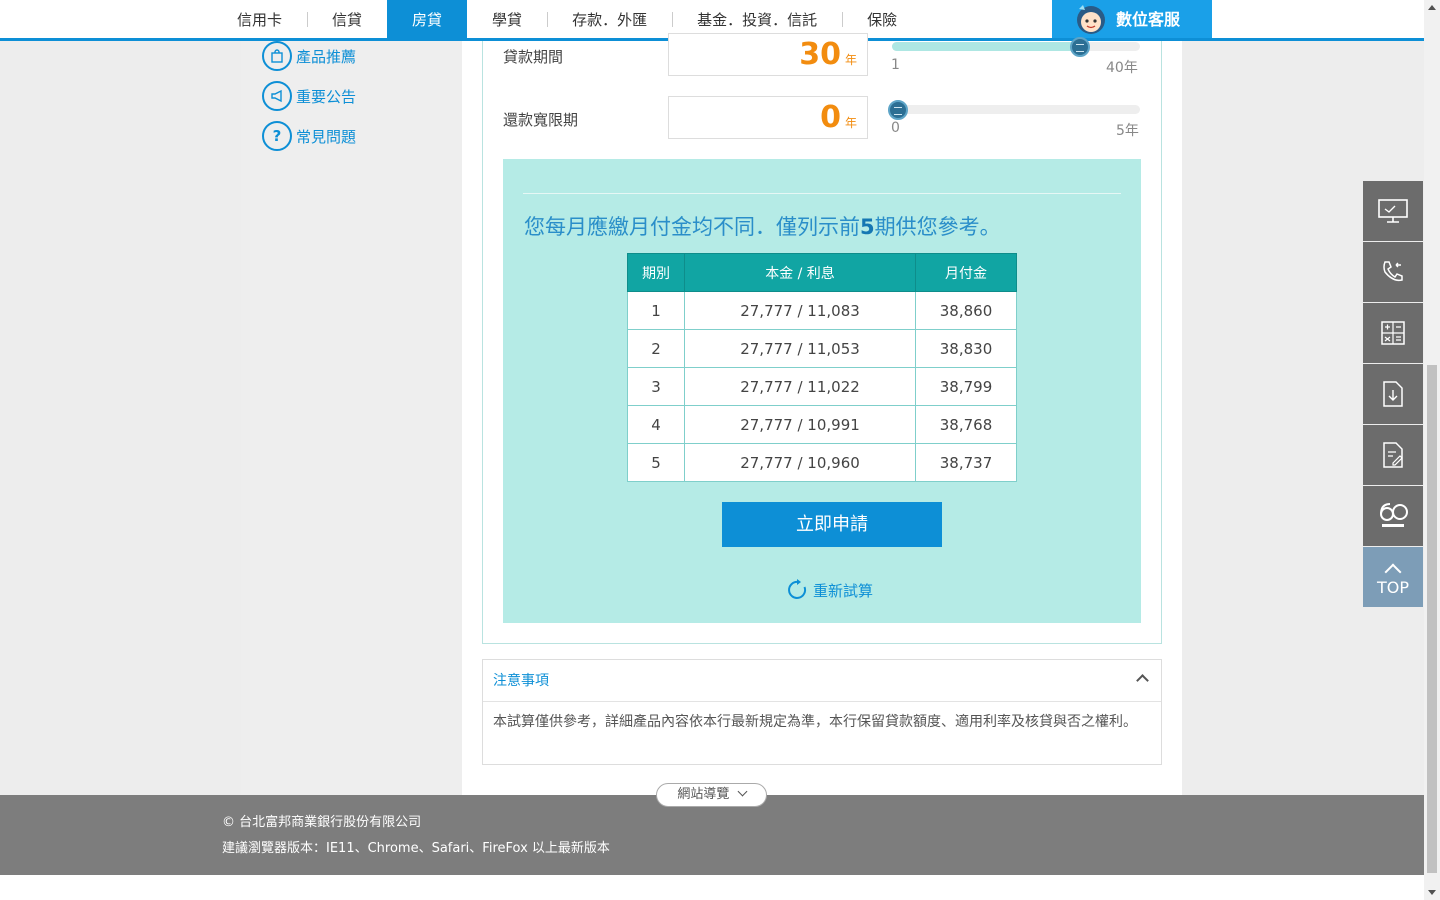 This screenshot has height=900, width=1440. I want to click on header-period: 期別, so click(656, 272).